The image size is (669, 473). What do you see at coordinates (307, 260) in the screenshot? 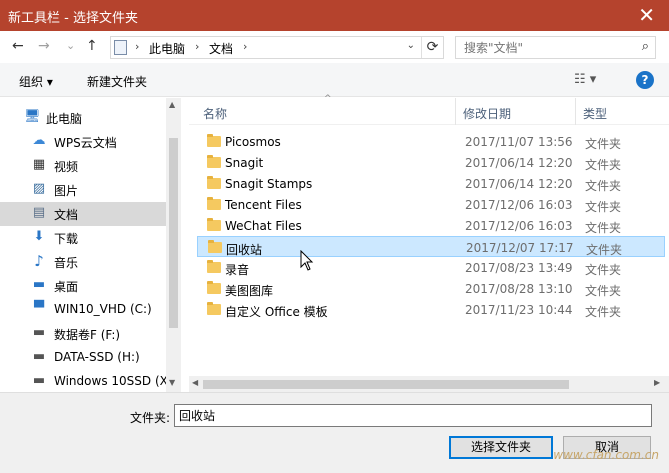
I see `mouse-cursor-icon` at bounding box center [307, 260].